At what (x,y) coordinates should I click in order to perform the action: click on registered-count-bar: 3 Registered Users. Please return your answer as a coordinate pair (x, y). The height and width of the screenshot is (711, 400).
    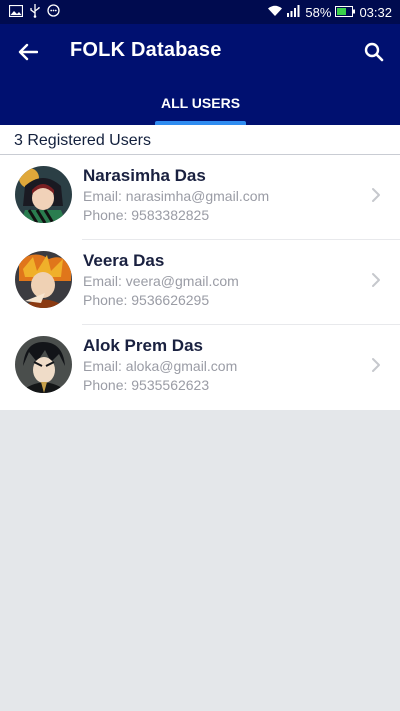
    Looking at the image, I should click on (200, 140).